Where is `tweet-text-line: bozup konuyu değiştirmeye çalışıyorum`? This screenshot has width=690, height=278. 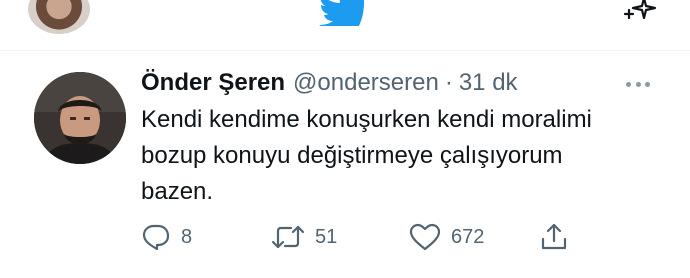
tweet-text-line: bozup konuyu değiştirmeye çalışıyorum is located at coordinates (352, 155).